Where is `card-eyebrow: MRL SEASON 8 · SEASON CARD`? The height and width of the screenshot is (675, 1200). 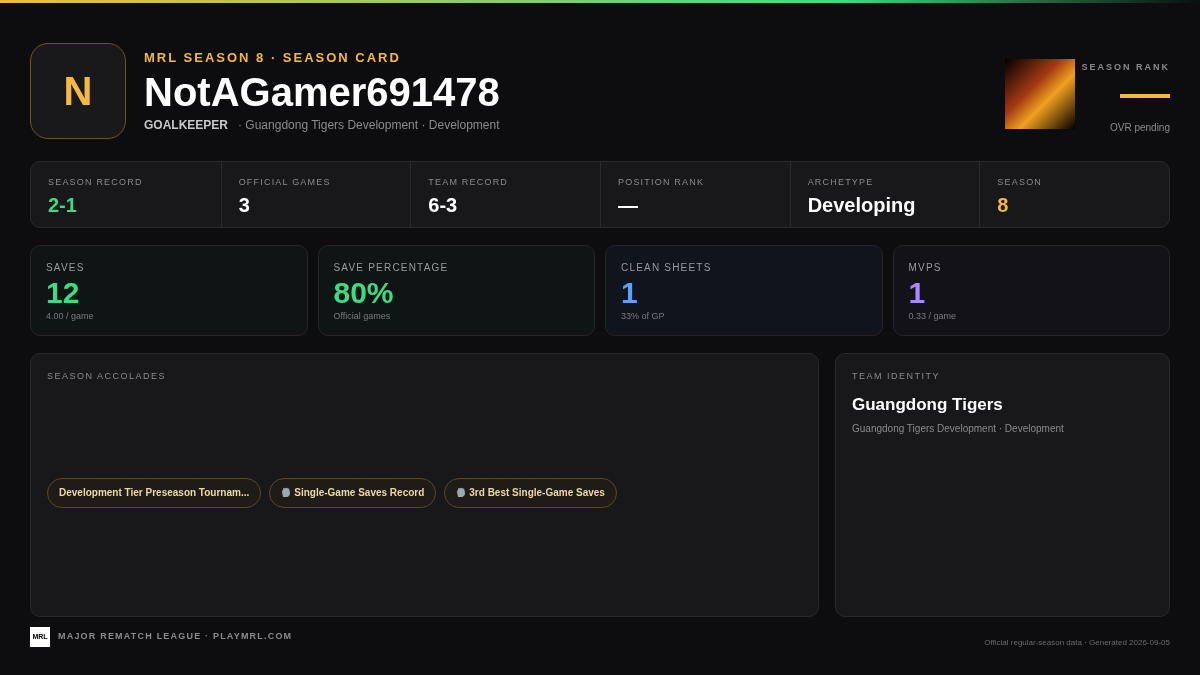
card-eyebrow: MRL SEASON 8 · SEASON CARD is located at coordinates (273, 58).